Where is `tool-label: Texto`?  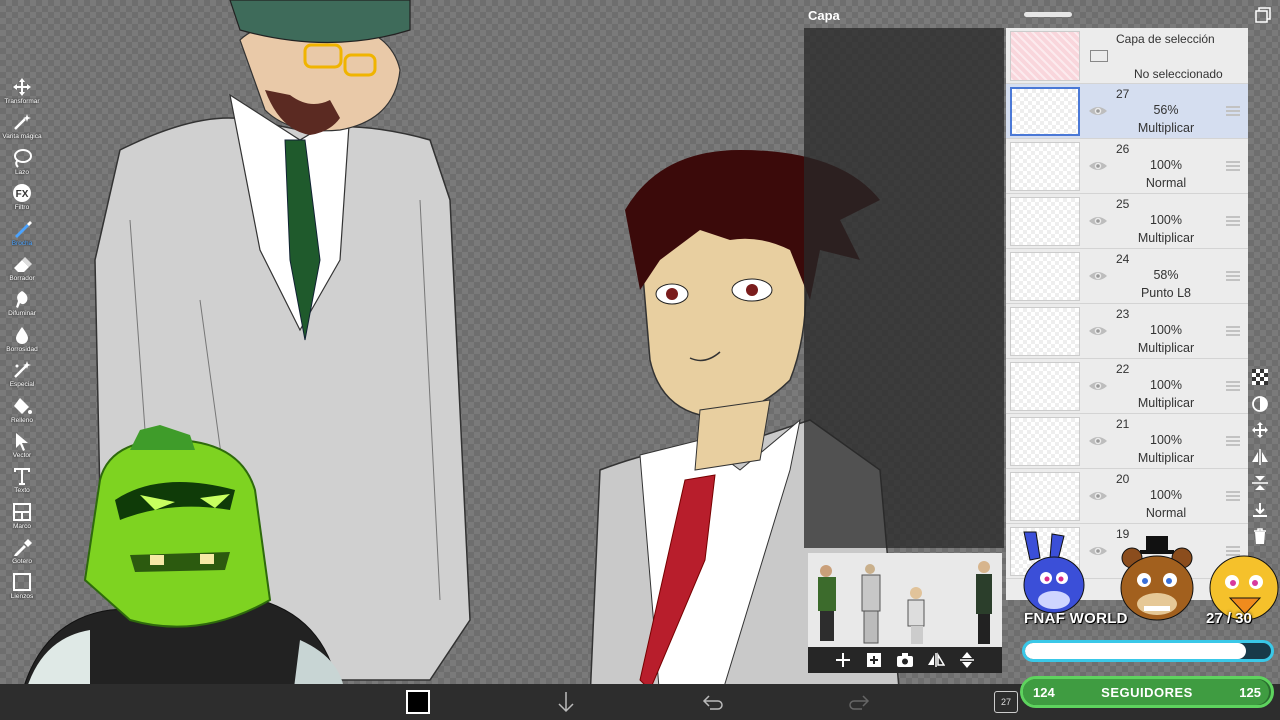
tool-label: Texto is located at coordinates (22, 491).